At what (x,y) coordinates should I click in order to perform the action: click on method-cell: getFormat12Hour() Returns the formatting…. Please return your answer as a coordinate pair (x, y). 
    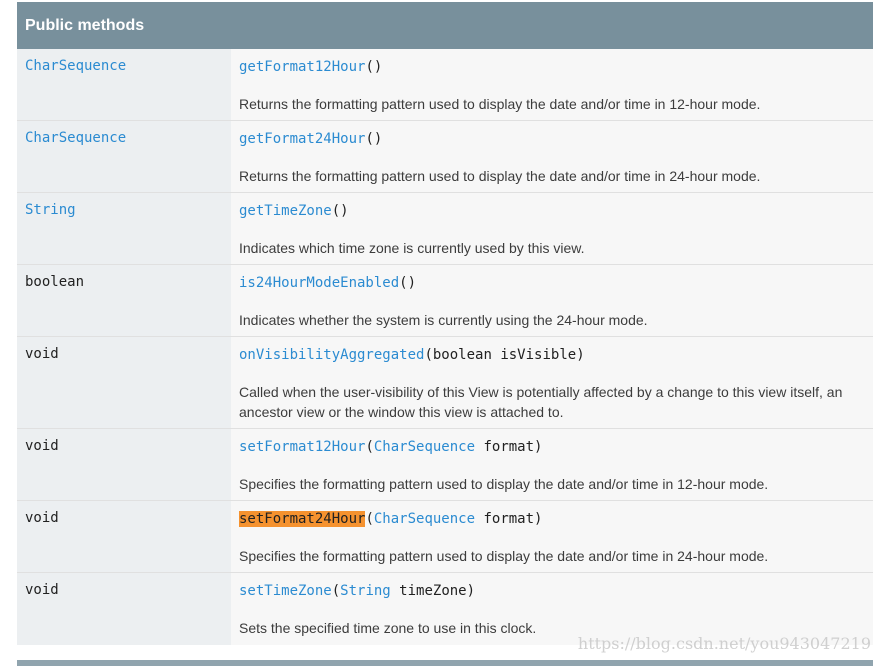
    Looking at the image, I should click on (552, 84).